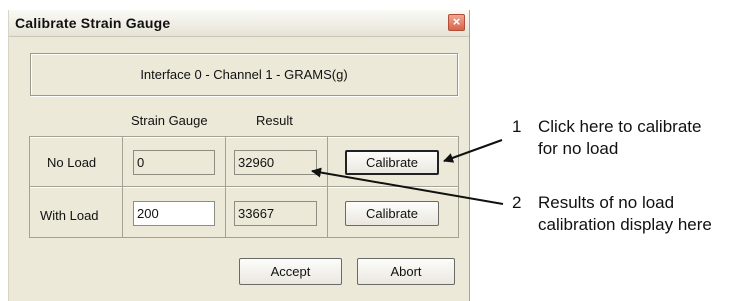  I want to click on annotation-1: 1 Click here to calibrate for no load, so click(606, 138).